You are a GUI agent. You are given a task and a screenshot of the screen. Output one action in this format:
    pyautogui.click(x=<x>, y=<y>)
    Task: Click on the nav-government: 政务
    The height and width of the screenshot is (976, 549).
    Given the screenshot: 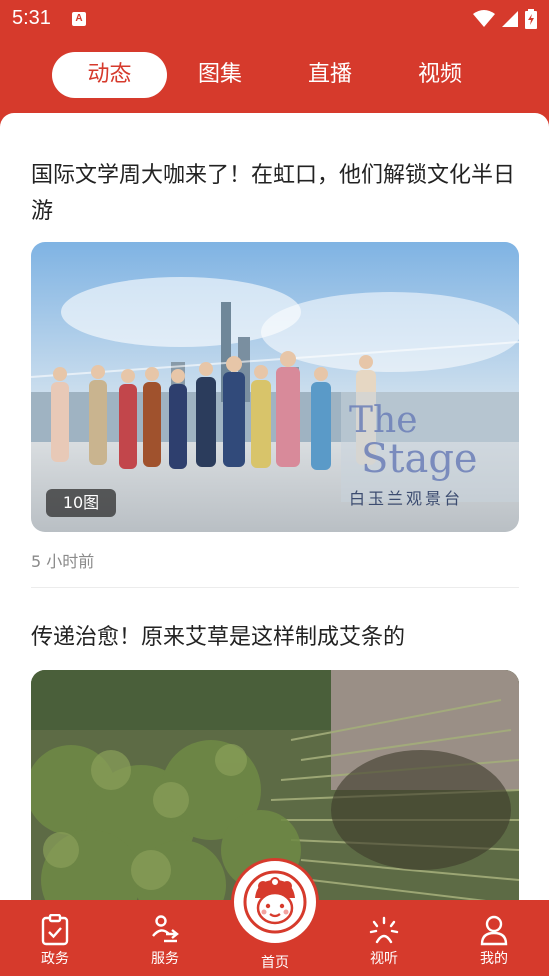 What is the action you would take?
    pyautogui.click(x=55, y=941)
    